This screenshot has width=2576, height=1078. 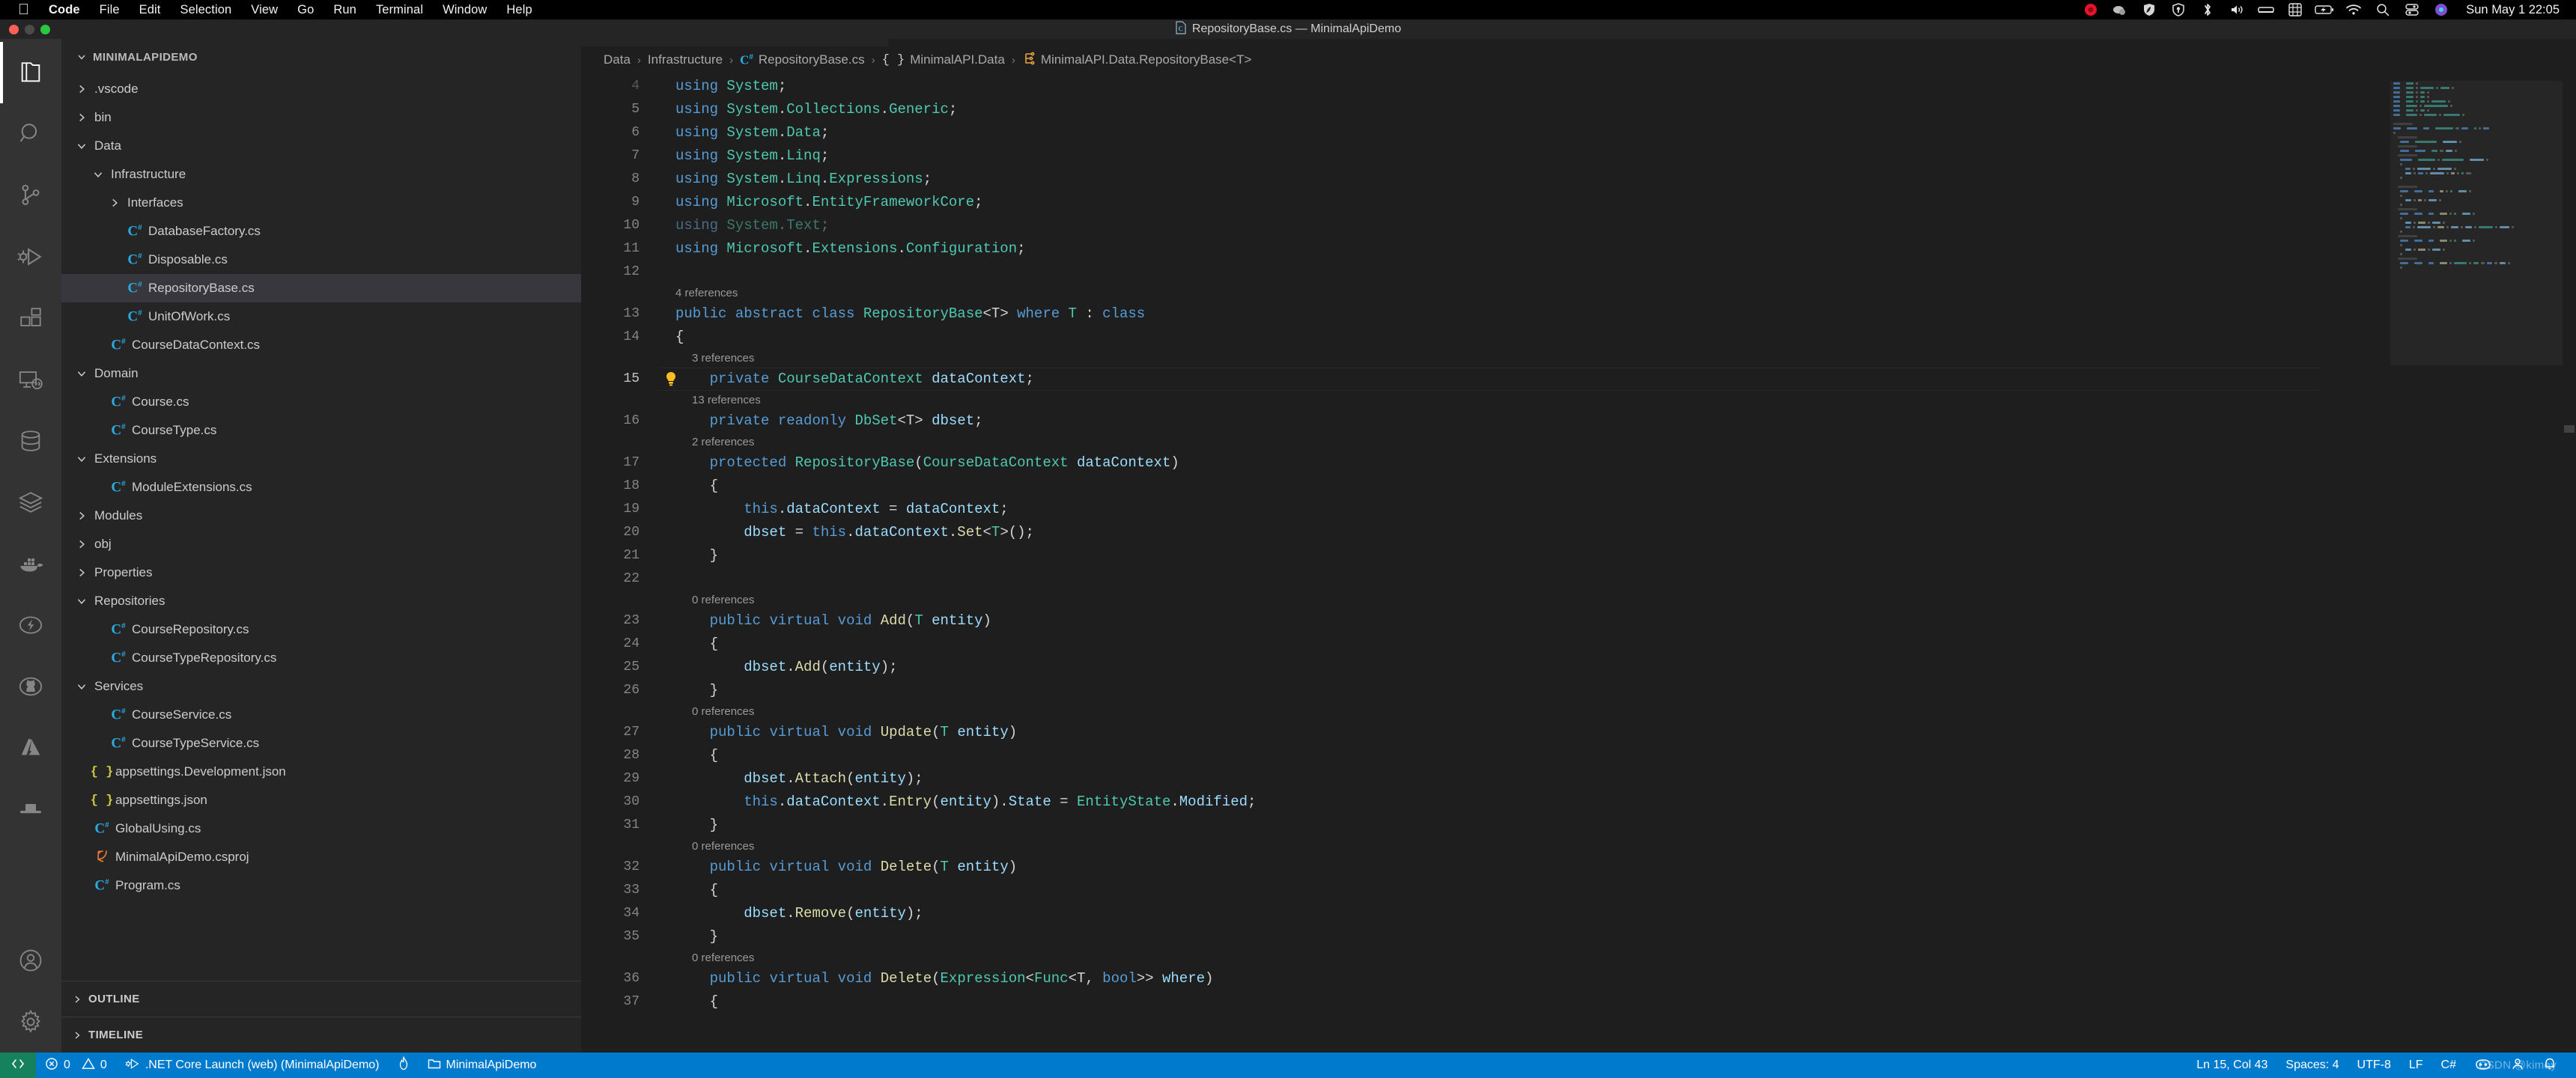 I want to click on menu-run: Run, so click(x=344, y=10).